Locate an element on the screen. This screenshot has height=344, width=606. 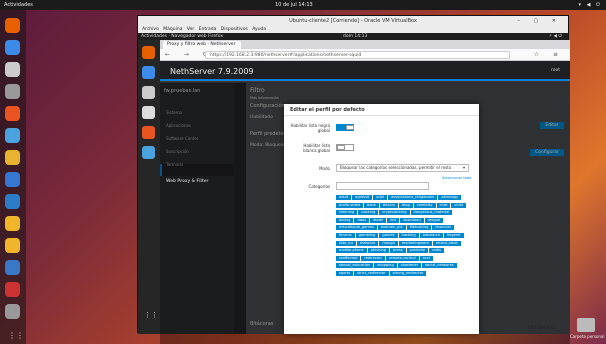
host-top-bar: Actividades 10 de jul 14:13 ▾ ◀ ⏻ is located at coordinates (303, 5).